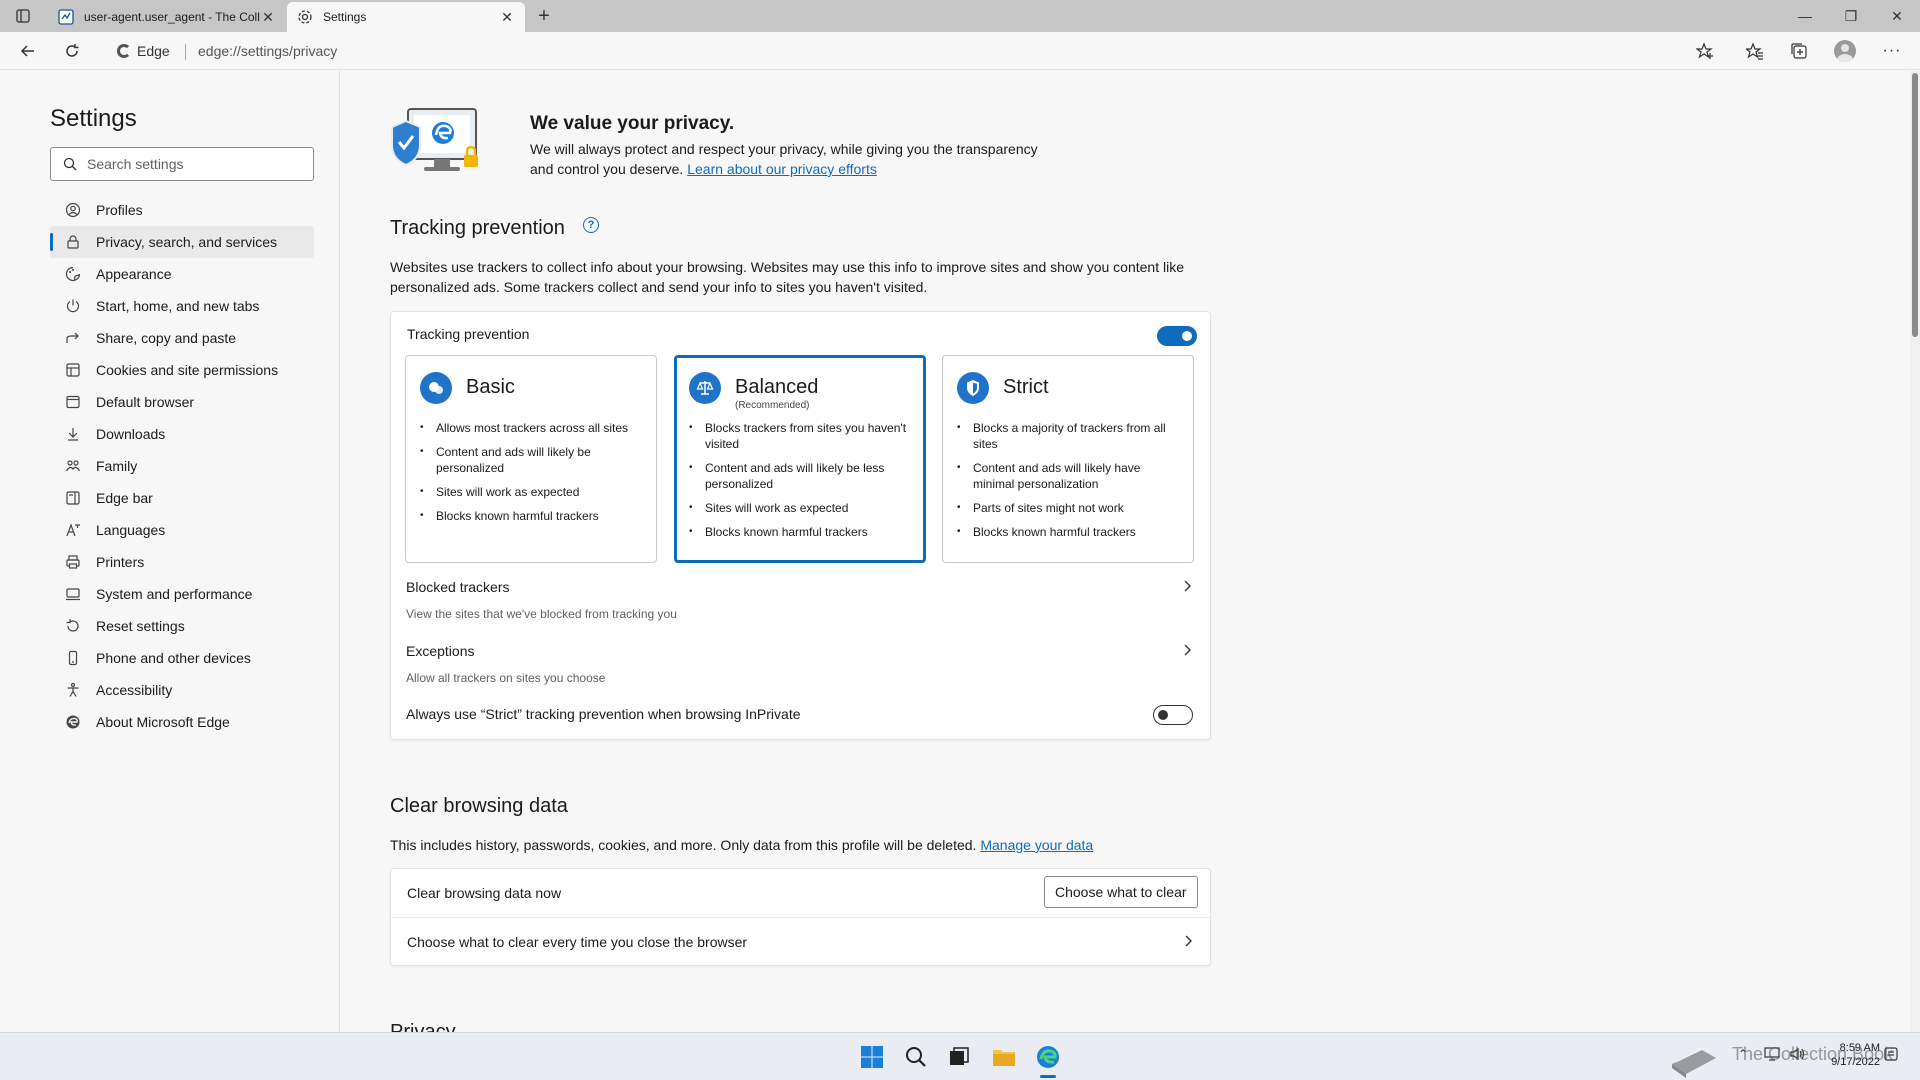 The image size is (1920, 1080). I want to click on clear-now-label: Clear browsing data now, so click(484, 893).